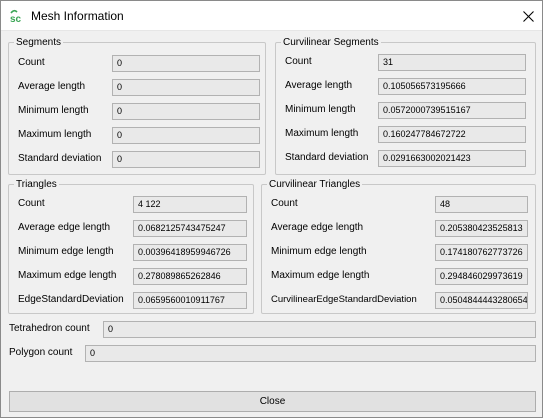 This screenshot has width=543, height=418. I want to click on curvilinear-triangles-group-title: Curvilinear Triangles, so click(315, 184).